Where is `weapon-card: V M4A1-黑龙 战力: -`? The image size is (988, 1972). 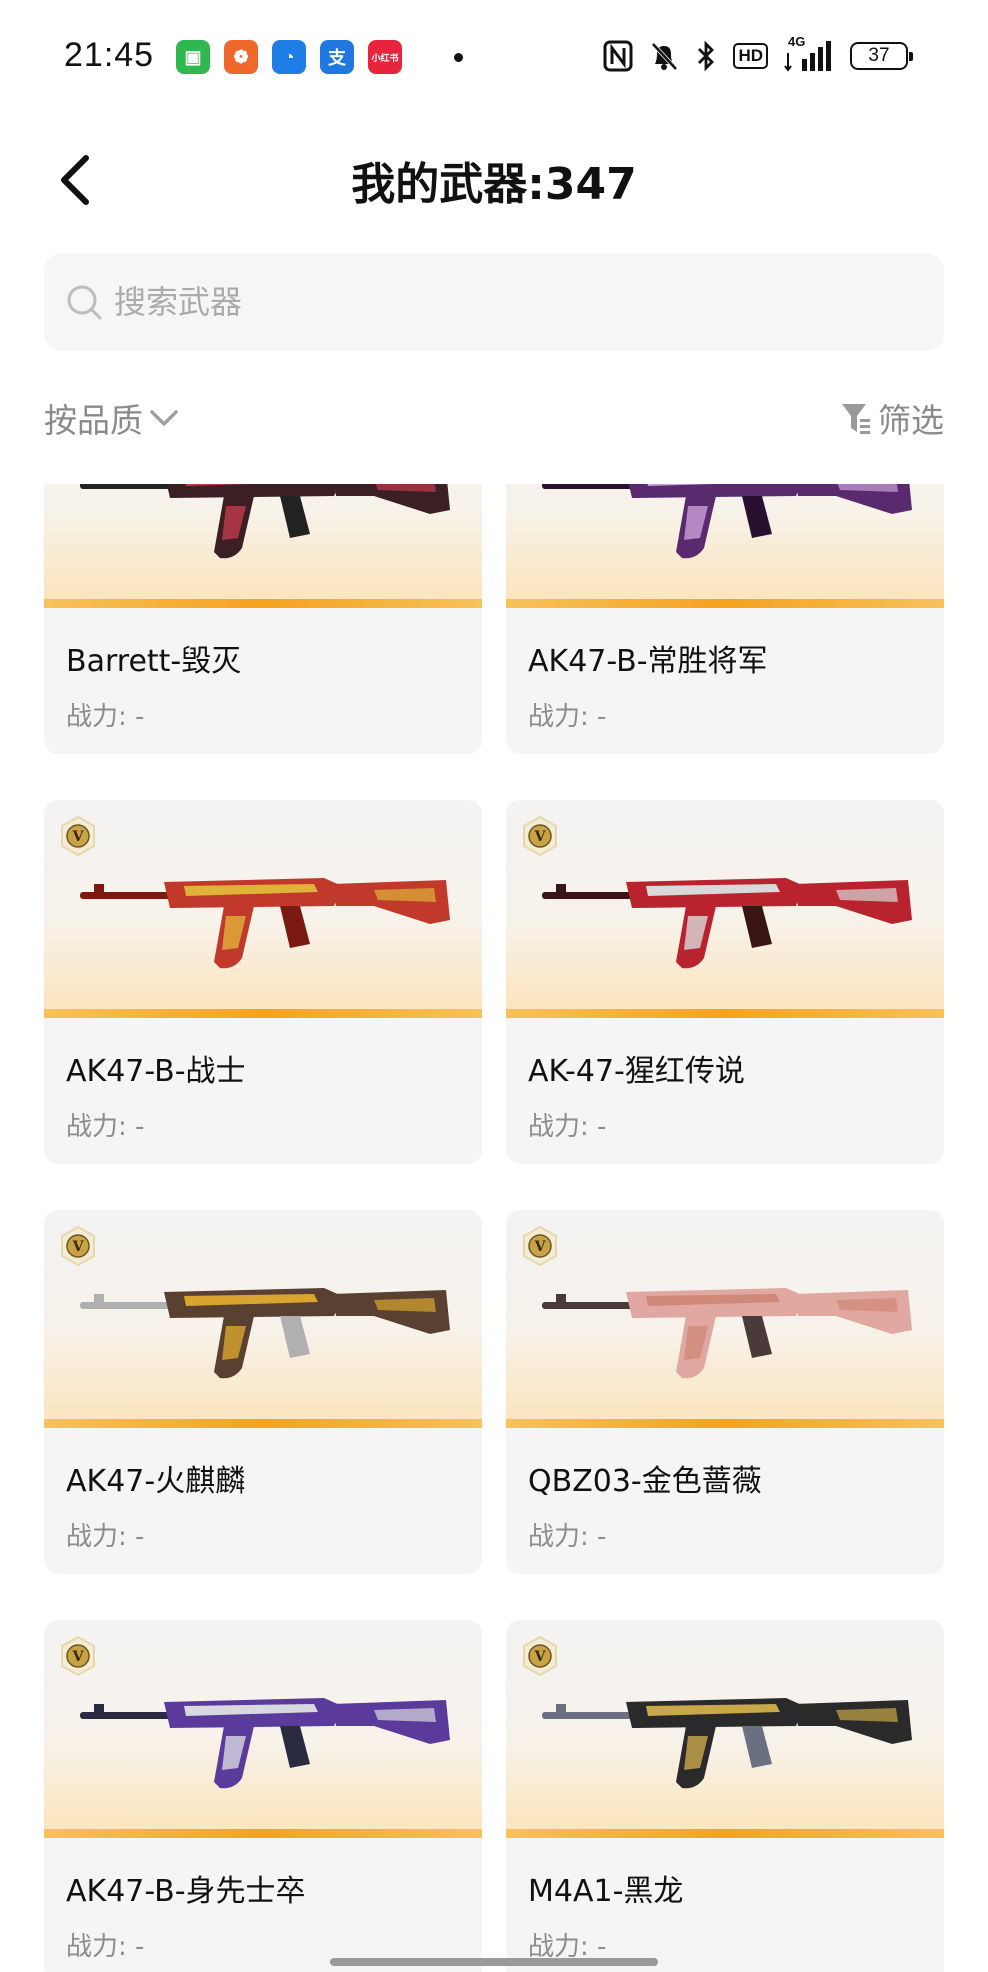
weapon-card: V M4A1-黑龙 战力: - is located at coordinates (725, 1796).